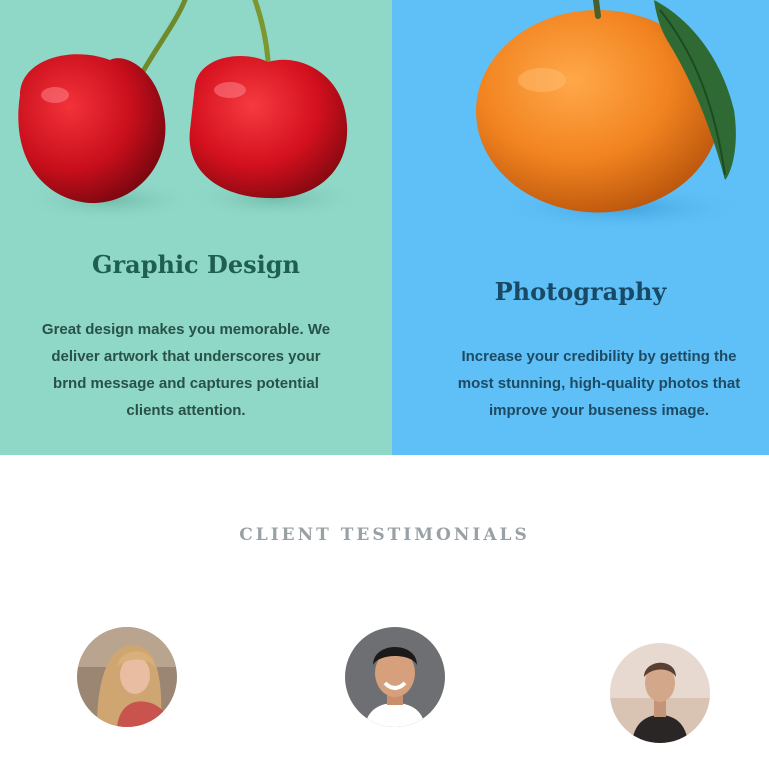 This screenshot has height=758, width=769. What do you see at coordinates (660, 693) in the screenshot?
I see `client-avatar-woman-short-hair` at bounding box center [660, 693].